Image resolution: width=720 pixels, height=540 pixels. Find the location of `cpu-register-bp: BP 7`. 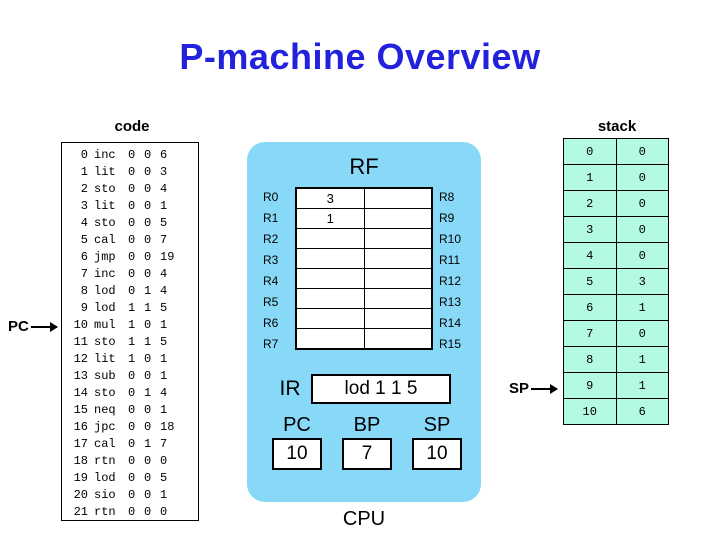

cpu-register-bp: BP 7 is located at coordinates (367, 442).